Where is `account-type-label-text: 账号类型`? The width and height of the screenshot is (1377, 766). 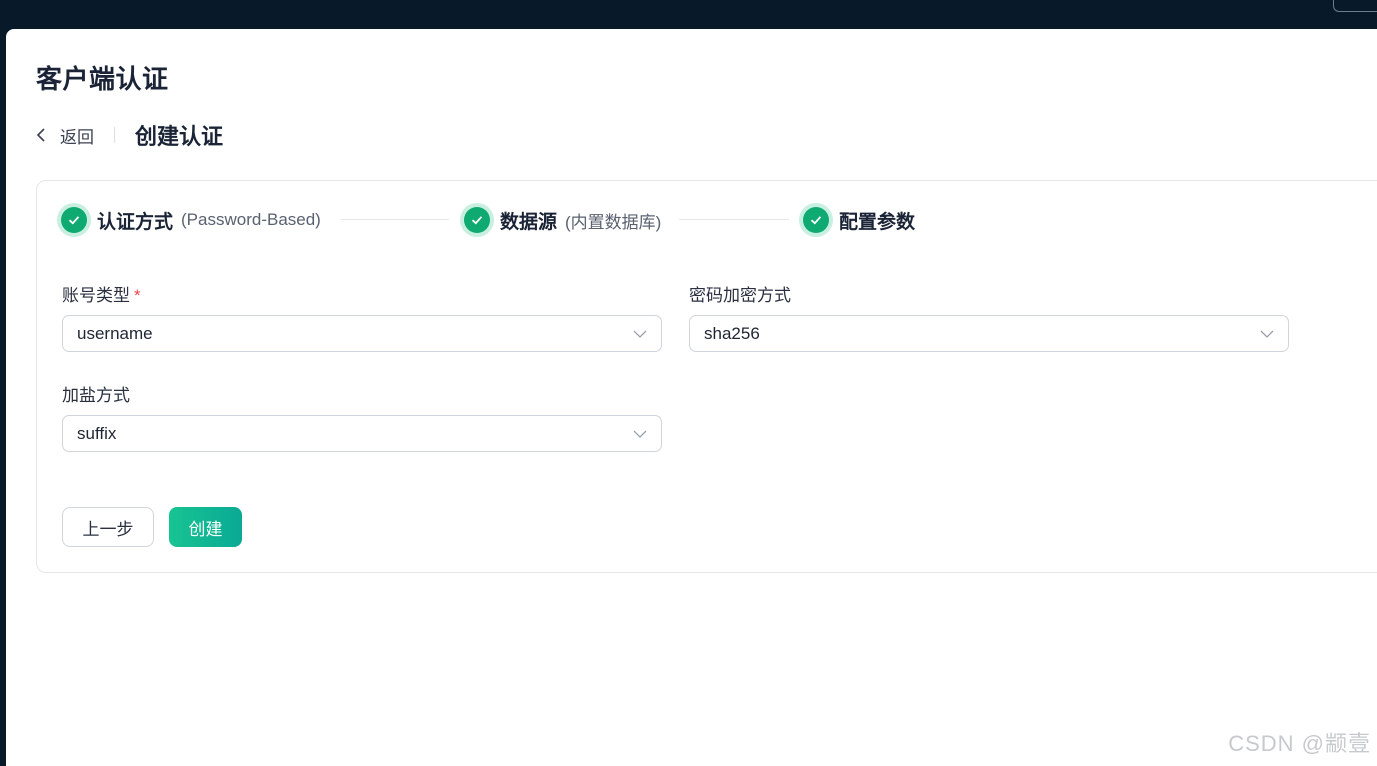
account-type-label-text: 账号类型 is located at coordinates (96, 295).